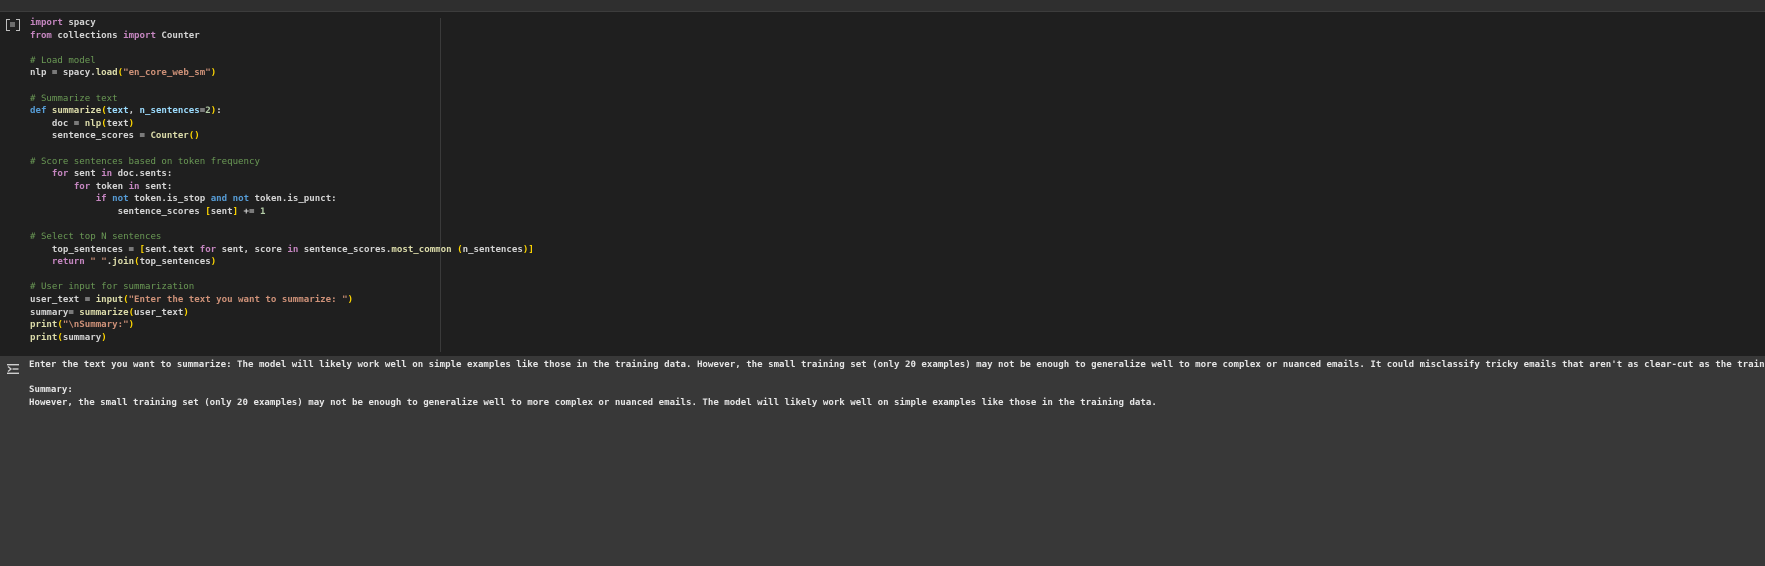 The height and width of the screenshot is (566, 1765). I want to click on code-line: nlp = spacy.load("en_core_web_sm"), so click(123, 73).